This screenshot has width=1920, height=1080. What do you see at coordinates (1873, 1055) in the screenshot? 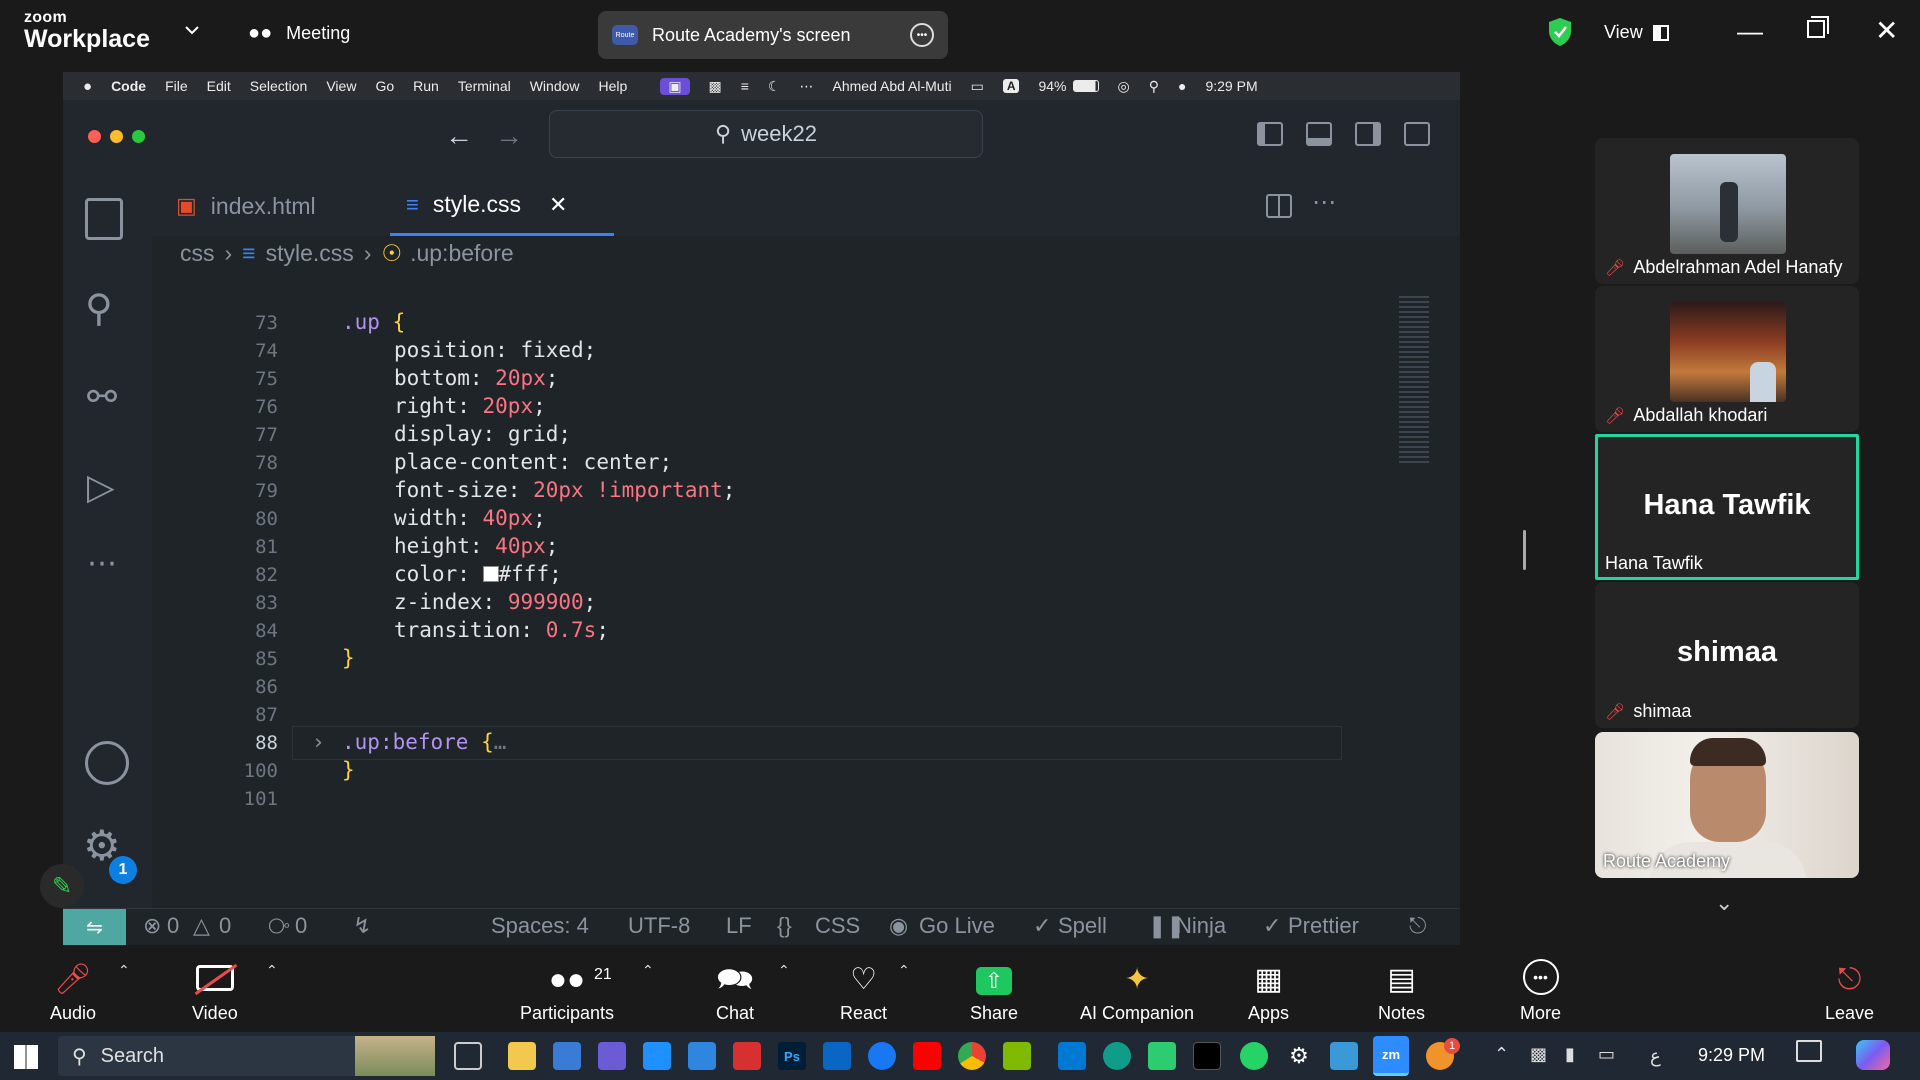
I see `copilot-pre-icon` at bounding box center [1873, 1055].